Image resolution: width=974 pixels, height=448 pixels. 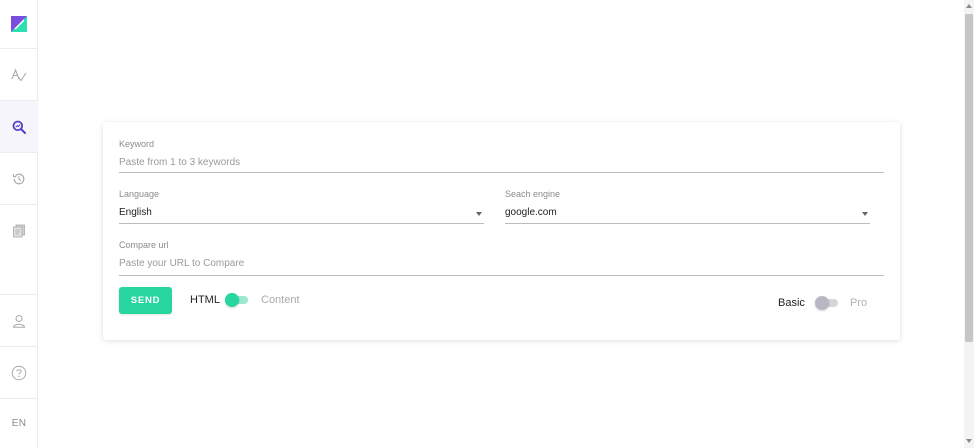 I want to click on sidebar: EN, so click(x=19, y=224).